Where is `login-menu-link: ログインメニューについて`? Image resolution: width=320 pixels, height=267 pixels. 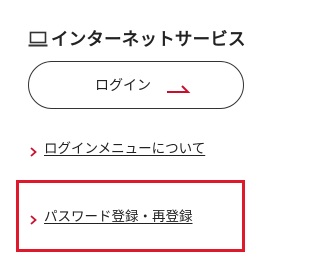
login-menu-link: ログインメニューについて is located at coordinates (117, 147).